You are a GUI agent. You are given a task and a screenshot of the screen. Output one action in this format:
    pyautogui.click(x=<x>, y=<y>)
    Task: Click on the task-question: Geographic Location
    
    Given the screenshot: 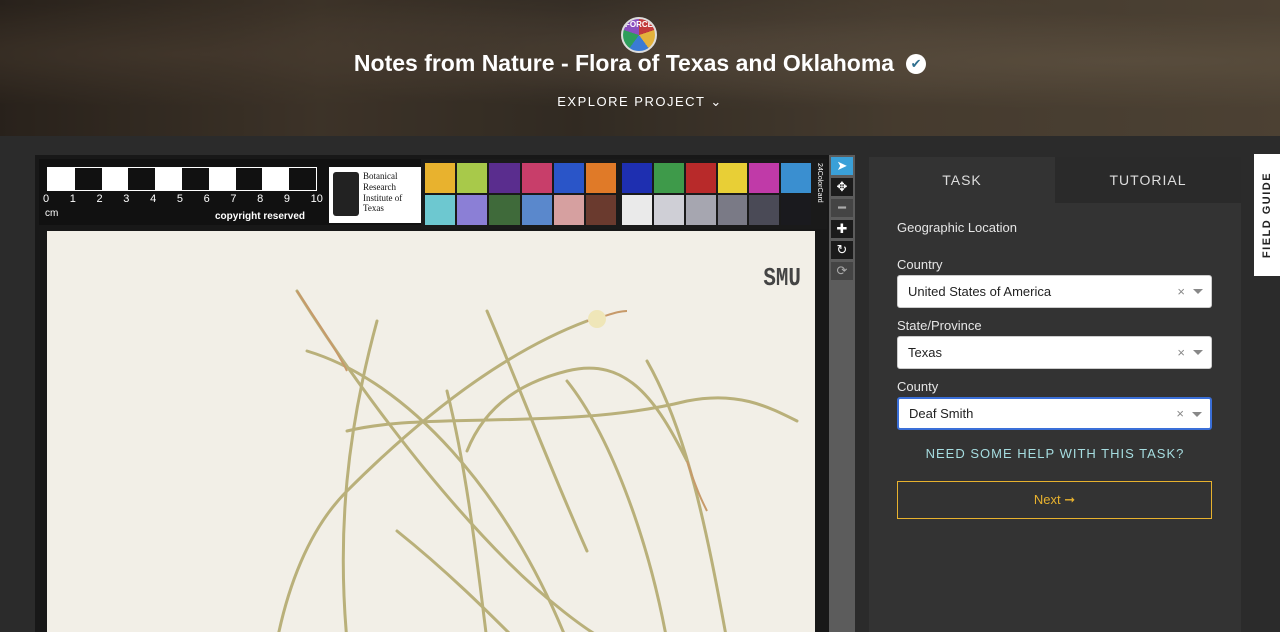 What is the action you would take?
    pyautogui.click(x=957, y=227)
    